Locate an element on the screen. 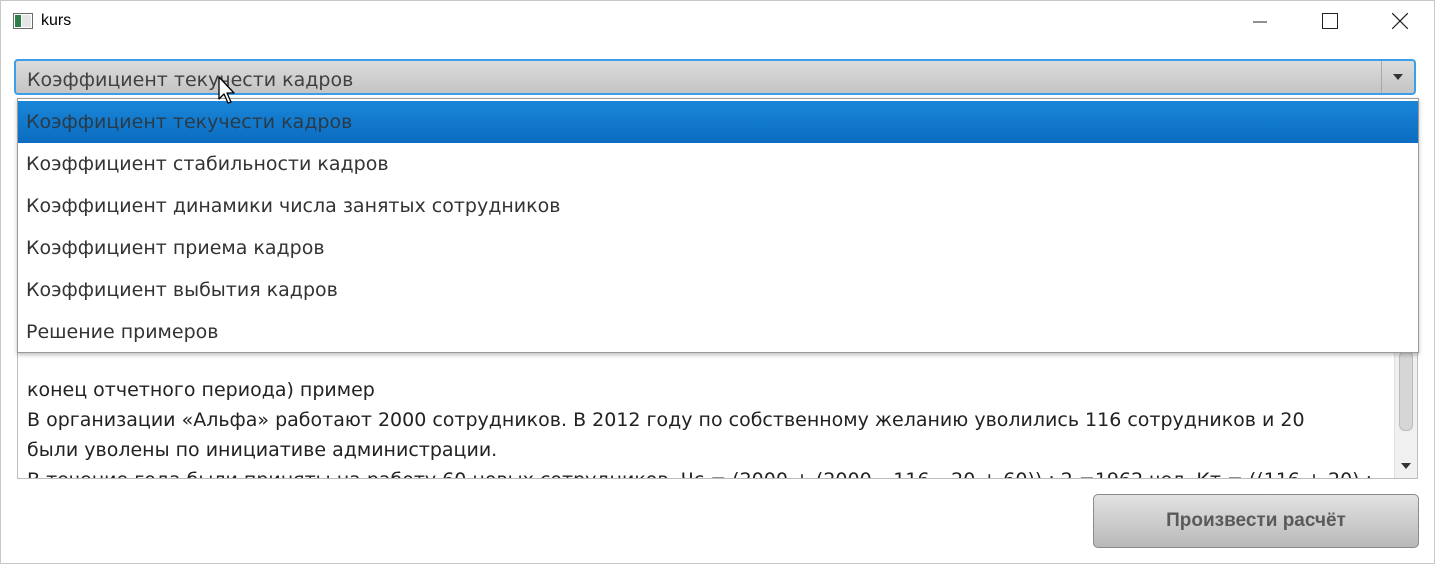 The height and width of the screenshot is (564, 1435). dropdown-option: Коэффициент приема кадров is located at coordinates (718, 248).